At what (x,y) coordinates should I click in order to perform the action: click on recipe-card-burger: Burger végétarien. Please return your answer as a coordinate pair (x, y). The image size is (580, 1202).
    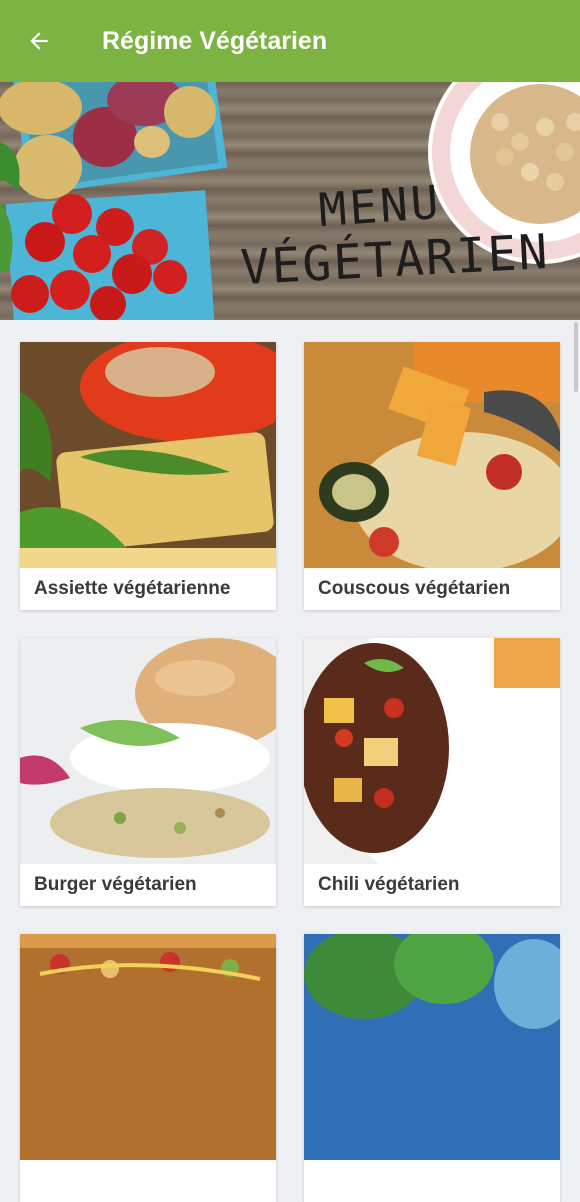
    Looking at the image, I should click on (148, 772).